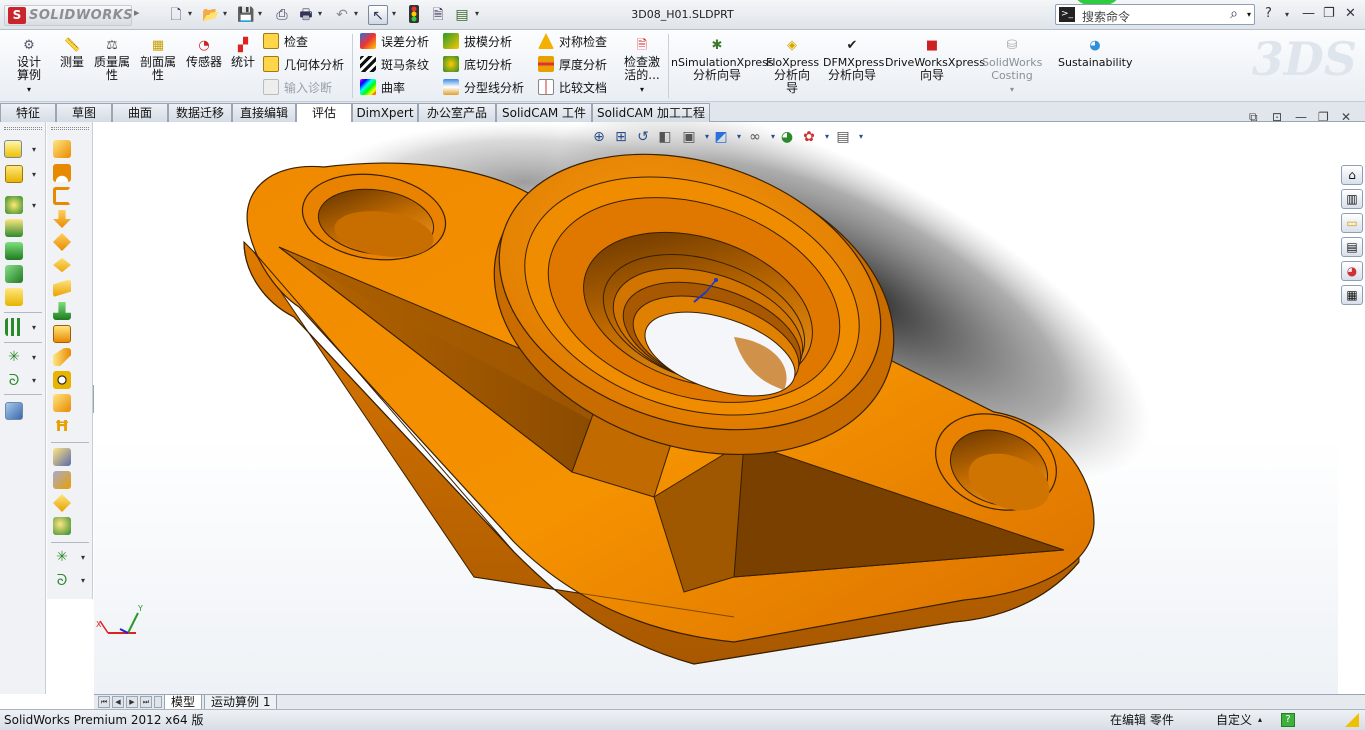 Image resolution: width=1365 pixels, height=730 pixels. What do you see at coordinates (282, 15) in the screenshot?
I see `print-setup-icon: ⎙` at bounding box center [282, 15].